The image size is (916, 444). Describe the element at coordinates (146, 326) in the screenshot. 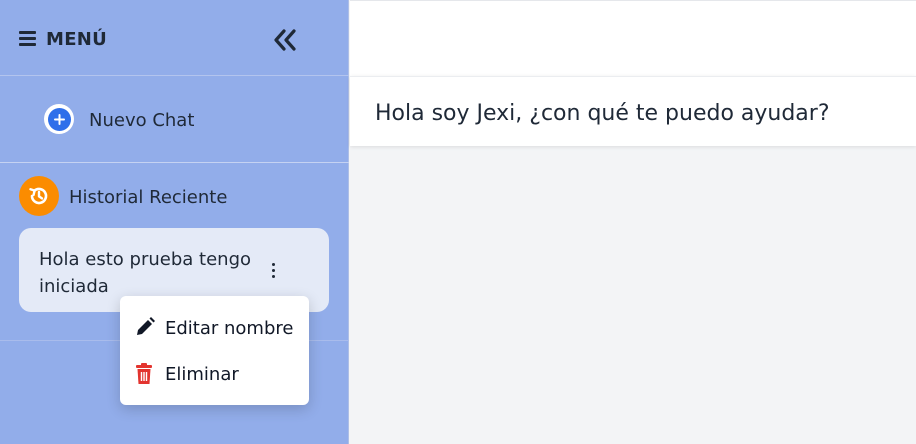

I see `pencil-icon` at that location.